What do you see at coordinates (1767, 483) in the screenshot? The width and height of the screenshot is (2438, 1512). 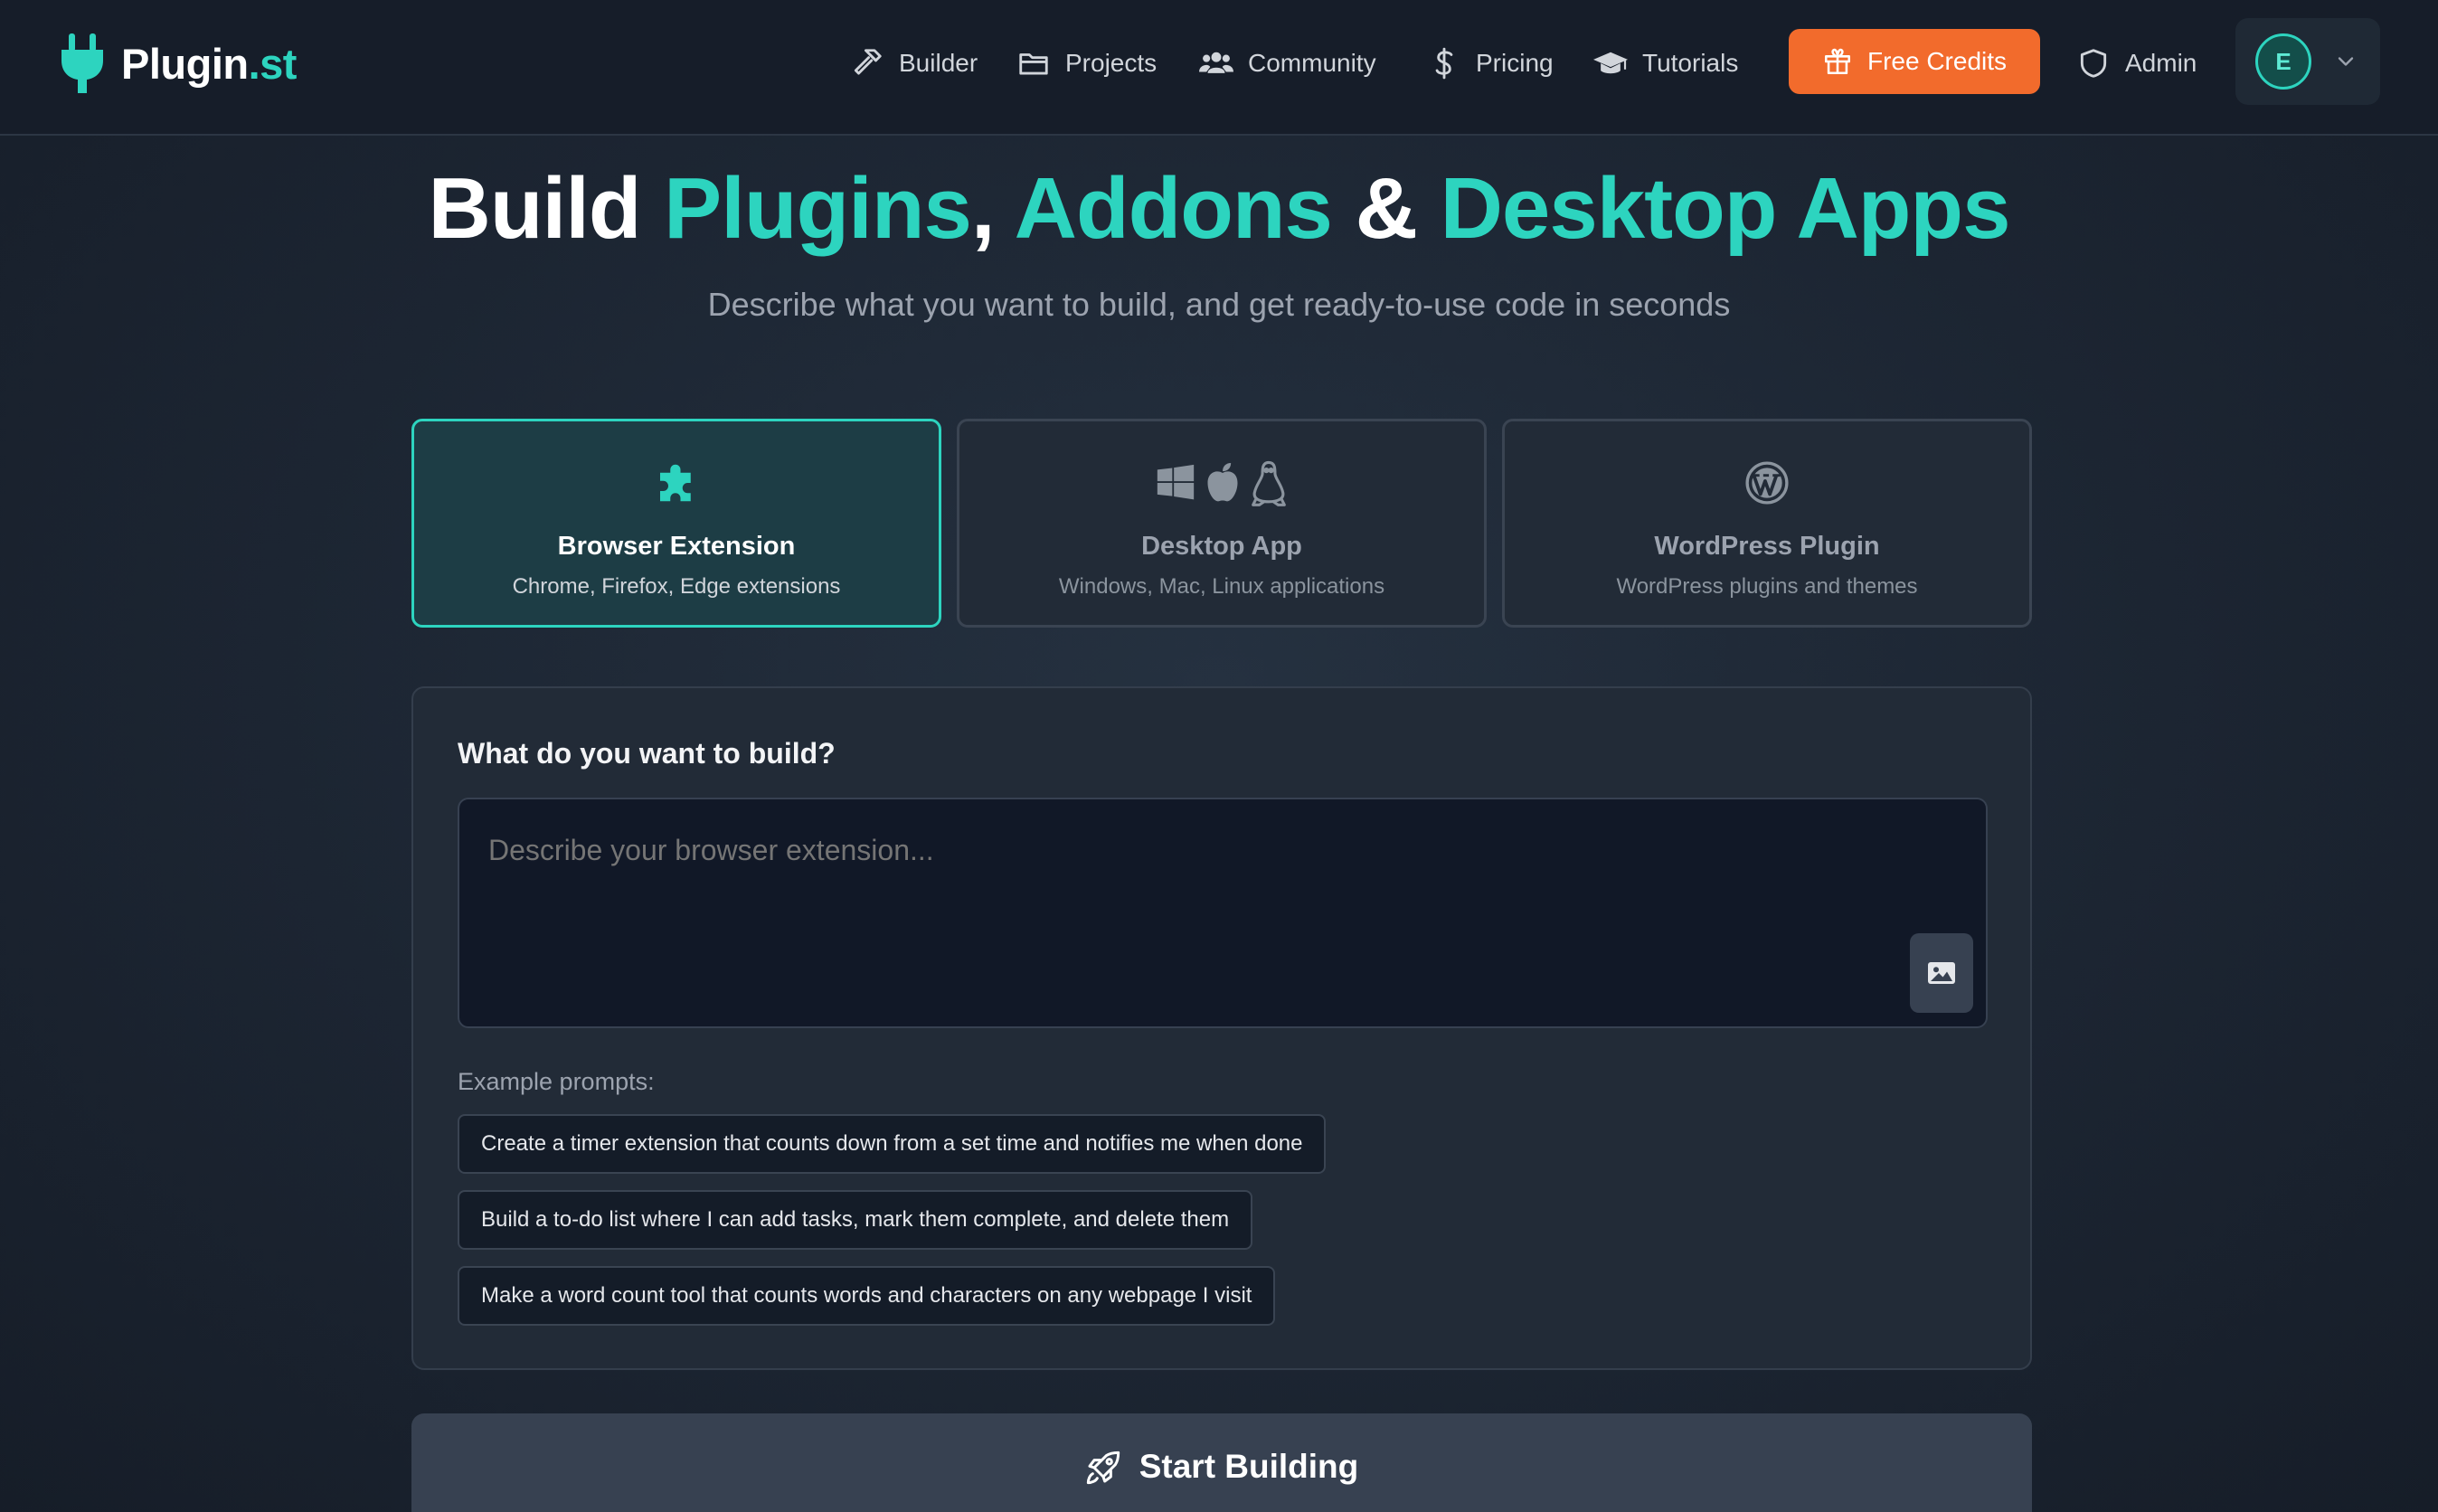 I see `wordpress-icon` at bounding box center [1767, 483].